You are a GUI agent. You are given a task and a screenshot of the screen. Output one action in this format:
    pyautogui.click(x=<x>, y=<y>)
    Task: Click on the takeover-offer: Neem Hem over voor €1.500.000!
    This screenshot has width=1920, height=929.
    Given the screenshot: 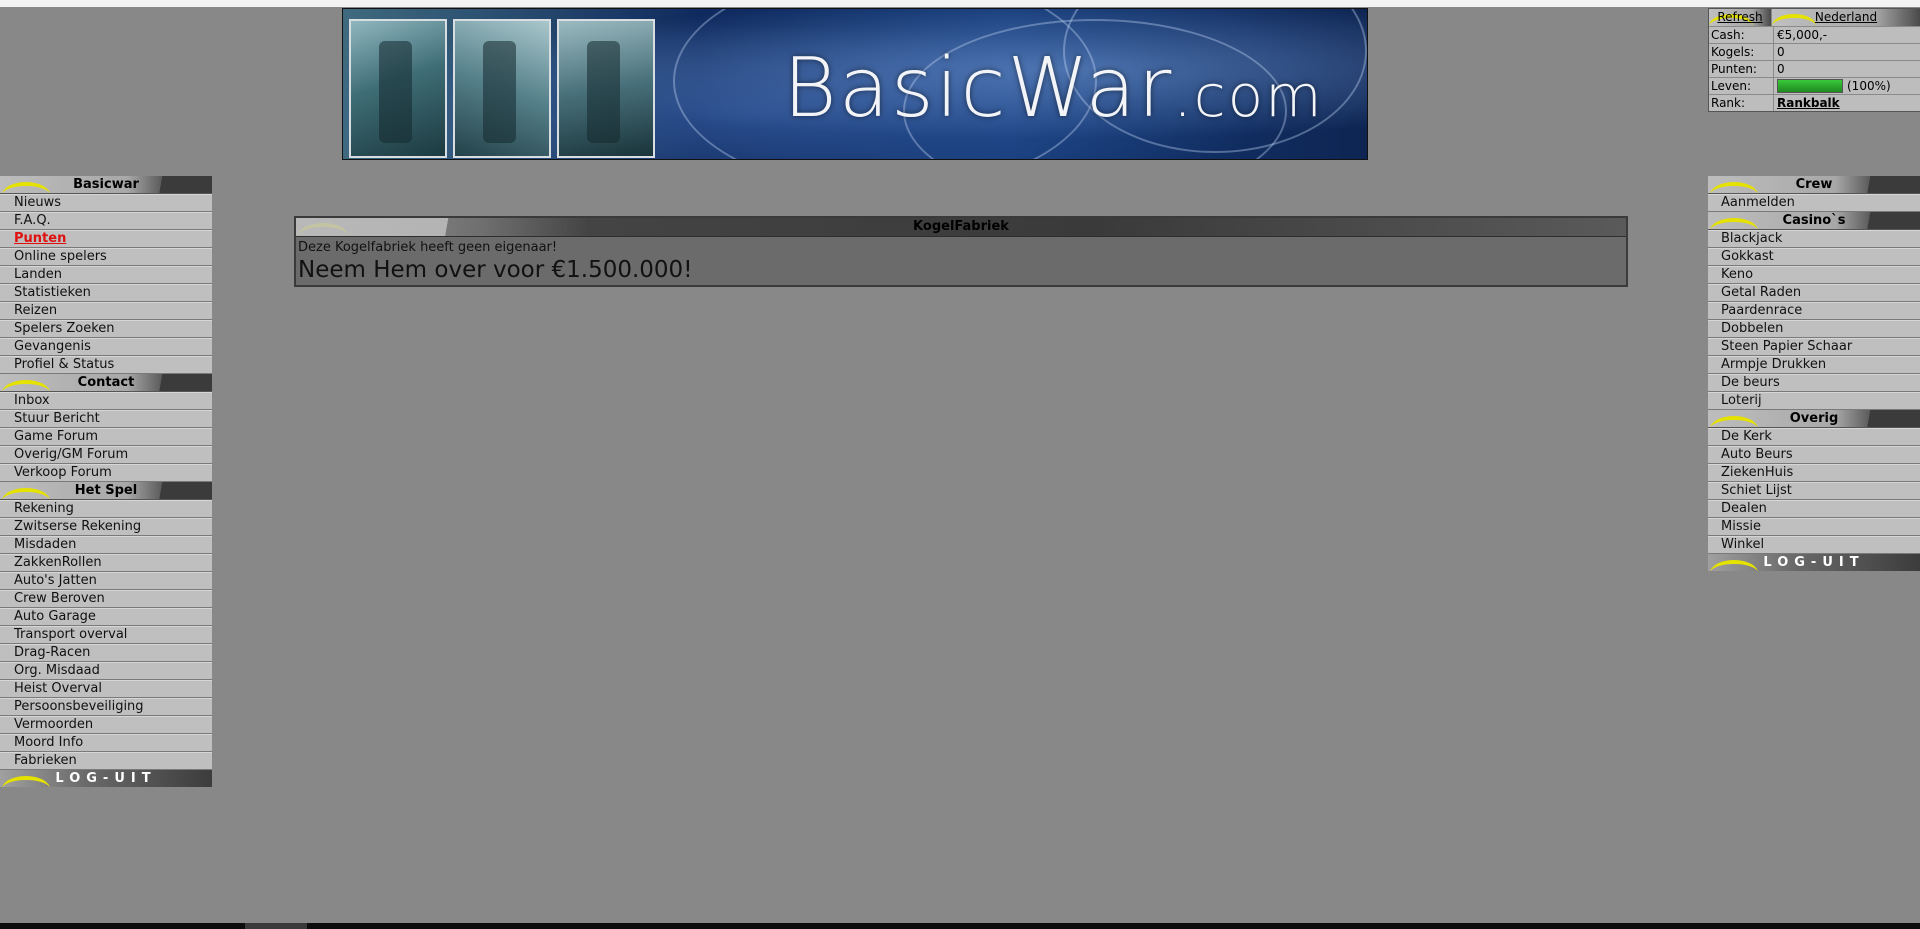 What is the action you would take?
    pyautogui.click(x=961, y=270)
    